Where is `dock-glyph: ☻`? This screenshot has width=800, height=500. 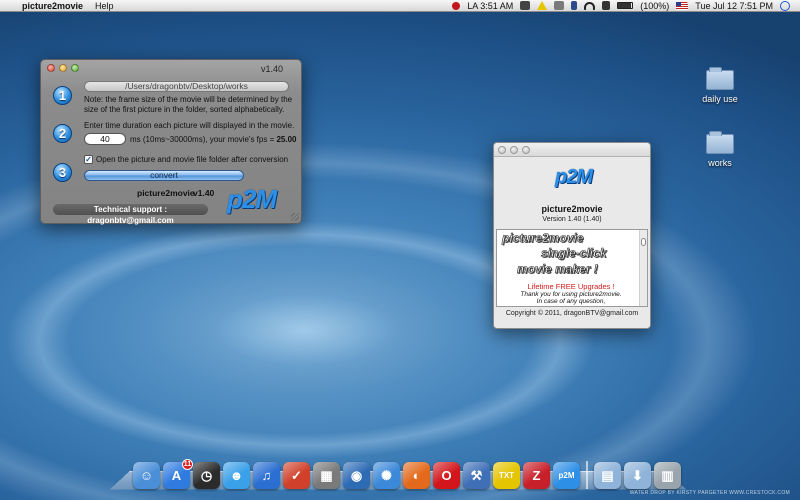 dock-glyph: ☻ is located at coordinates (236, 475).